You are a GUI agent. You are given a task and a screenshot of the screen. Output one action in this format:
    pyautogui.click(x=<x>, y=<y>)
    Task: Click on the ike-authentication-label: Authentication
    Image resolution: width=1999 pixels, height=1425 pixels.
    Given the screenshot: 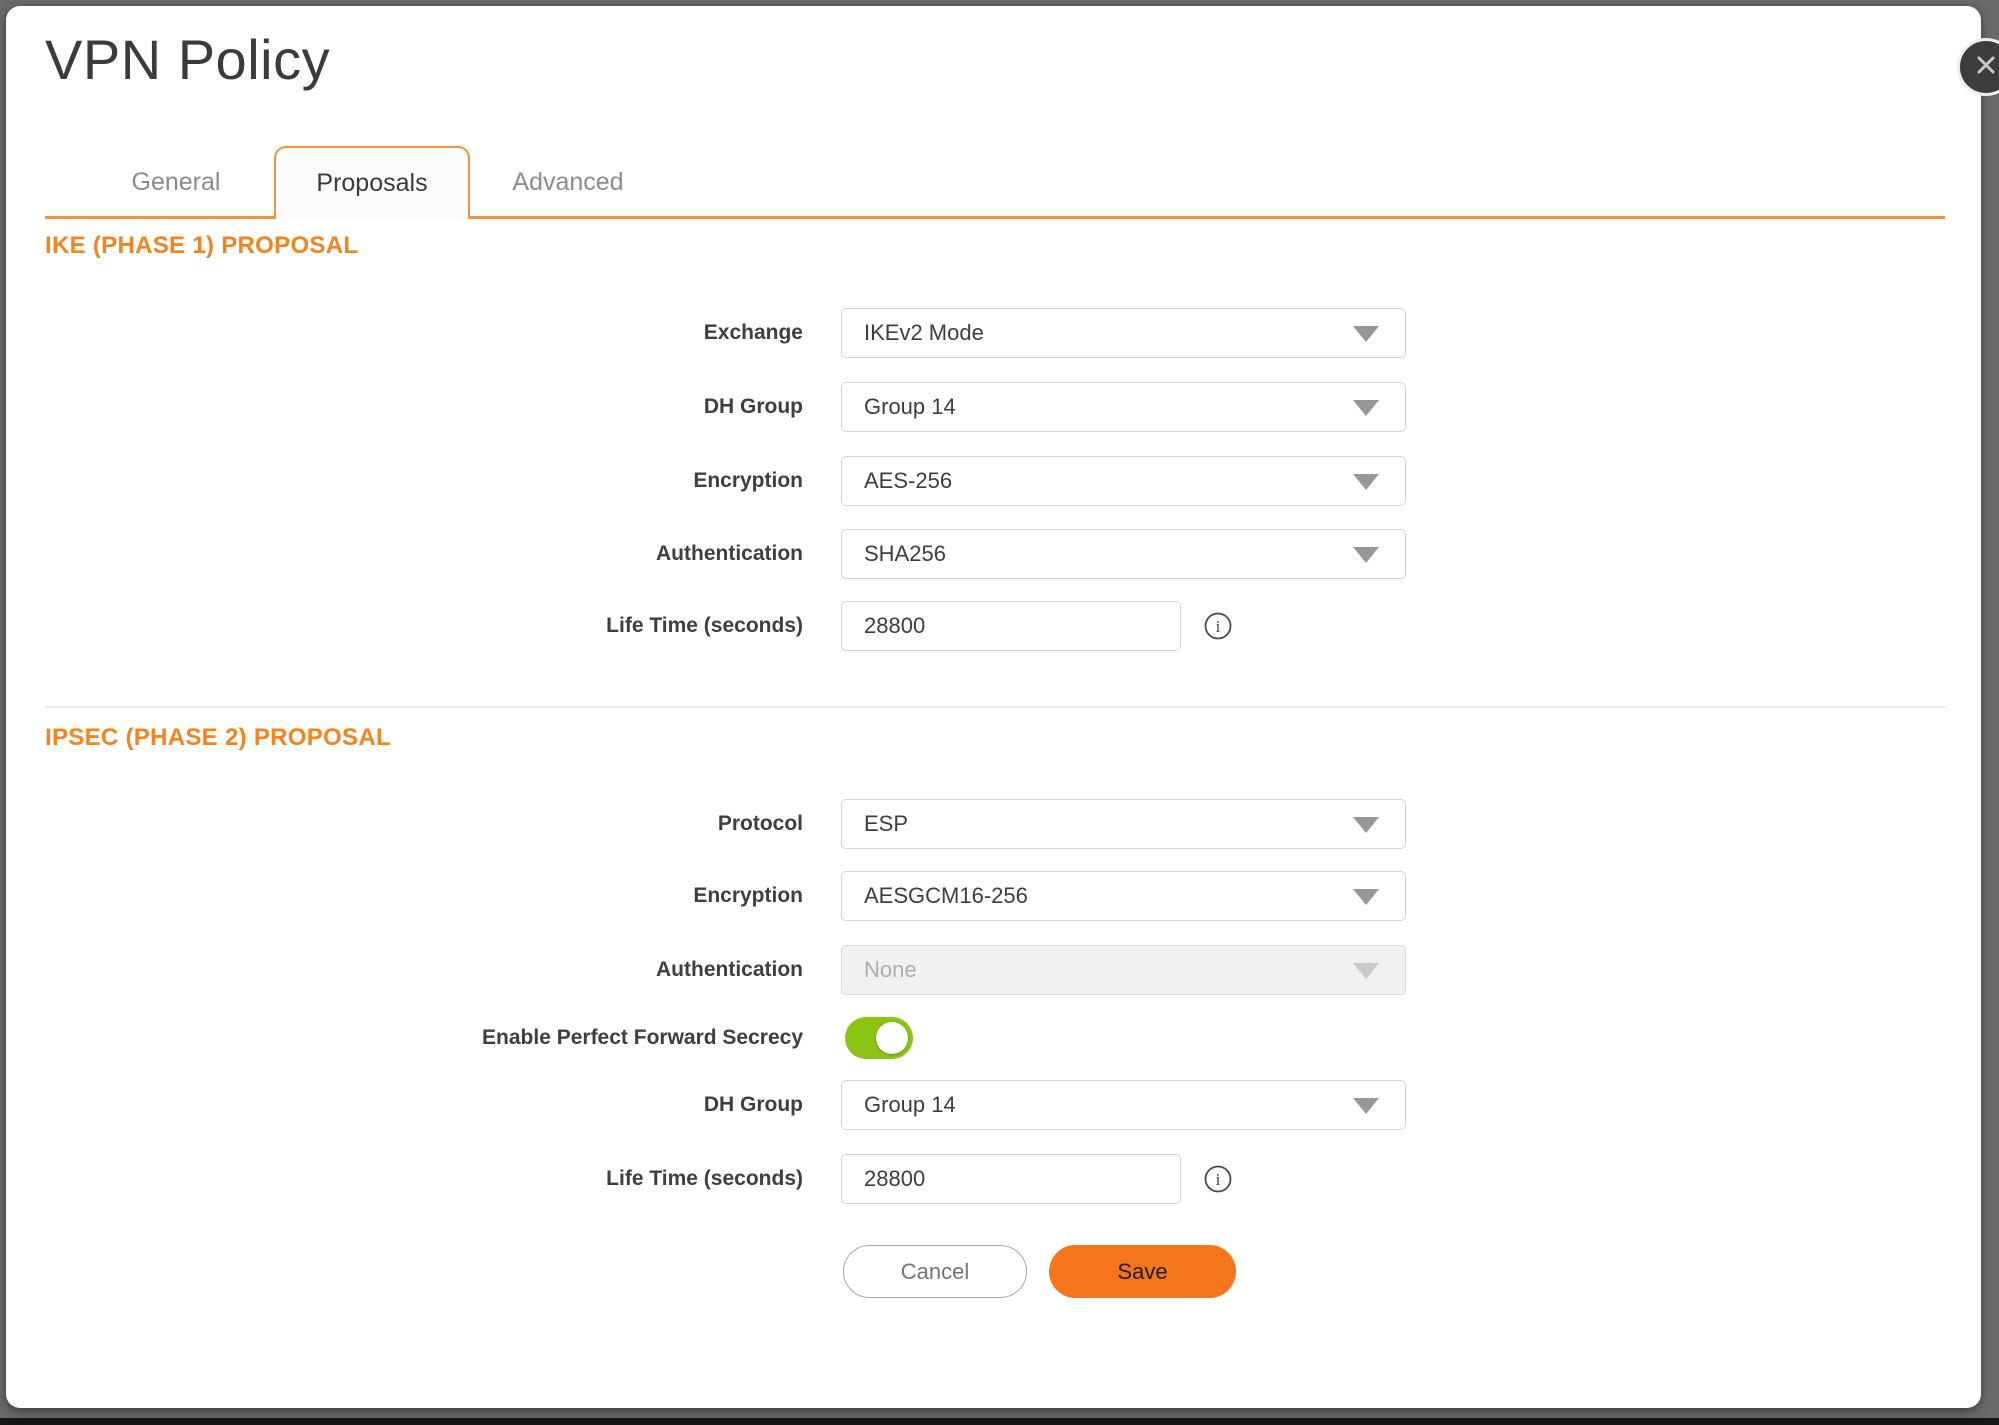 What is the action you would take?
    pyautogui.click(x=729, y=553)
    